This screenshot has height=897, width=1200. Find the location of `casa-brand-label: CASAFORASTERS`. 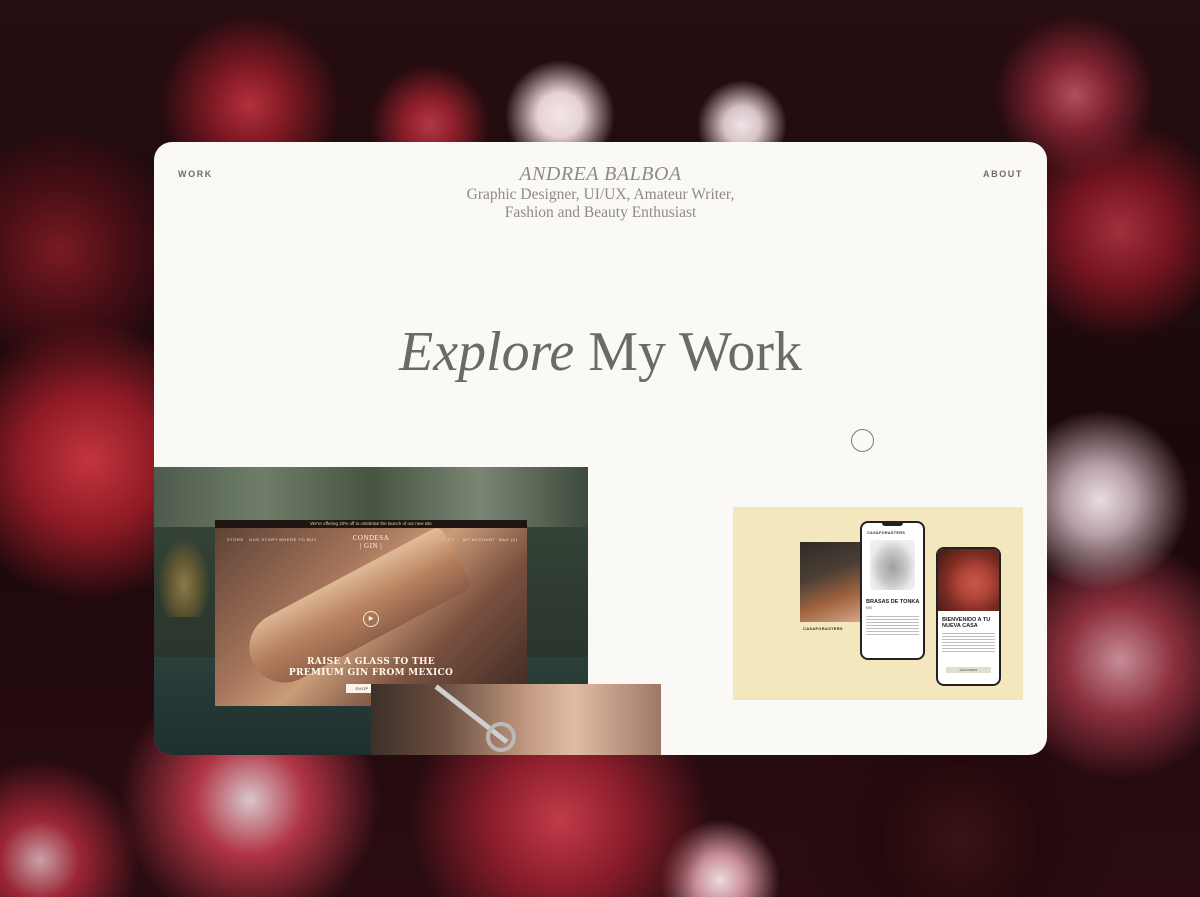

casa-brand-label: CASAFORASTERS is located at coordinates (823, 628).